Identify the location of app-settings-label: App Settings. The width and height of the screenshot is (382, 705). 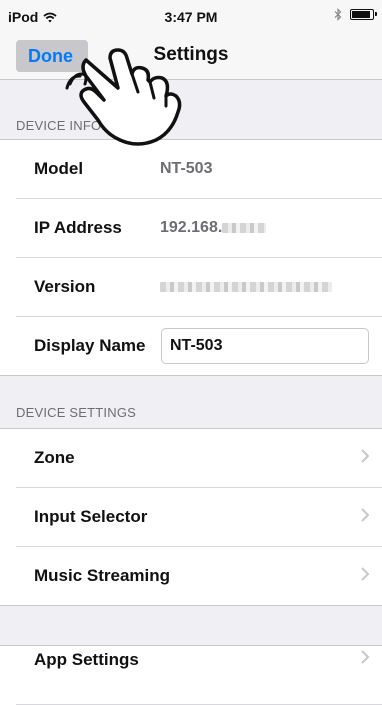
(86, 659).